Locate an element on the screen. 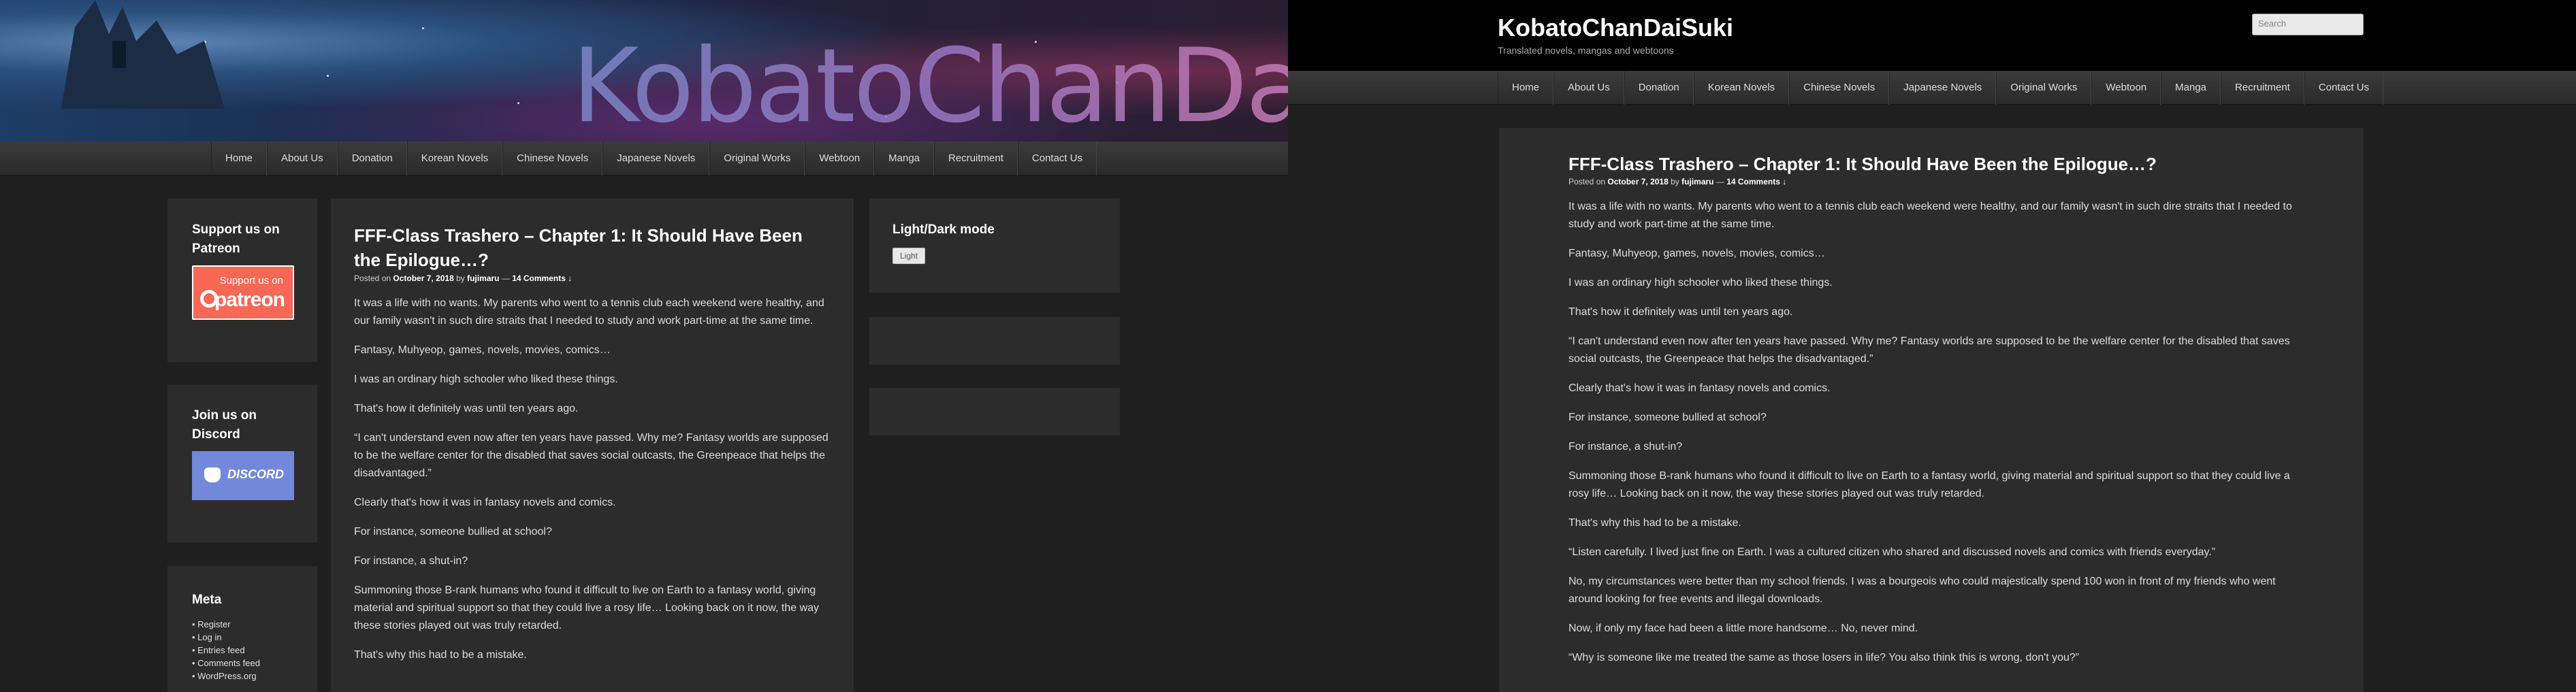 The width and height of the screenshot is (2576, 692). patreon-button: Support us on patreon is located at coordinates (243, 292).